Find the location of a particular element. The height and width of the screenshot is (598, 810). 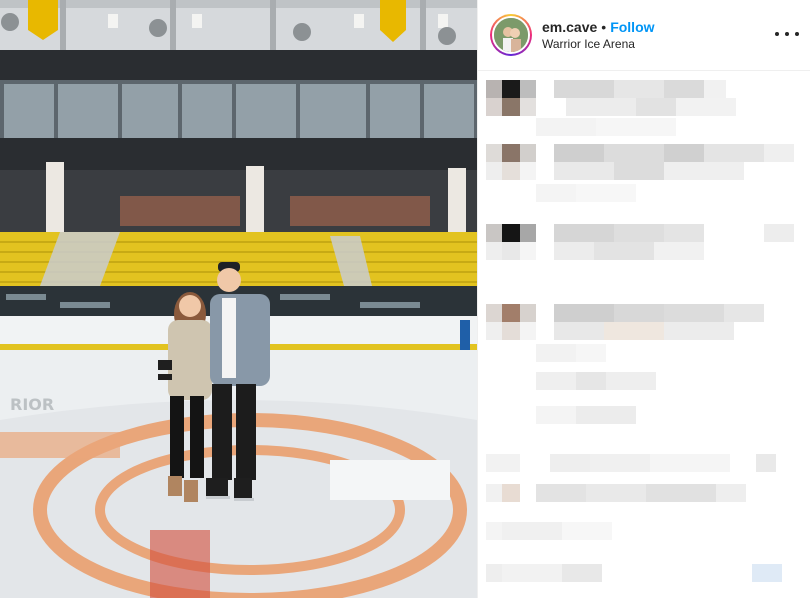

location-link: Warrior Ice Arena is located at coordinates (588, 44).